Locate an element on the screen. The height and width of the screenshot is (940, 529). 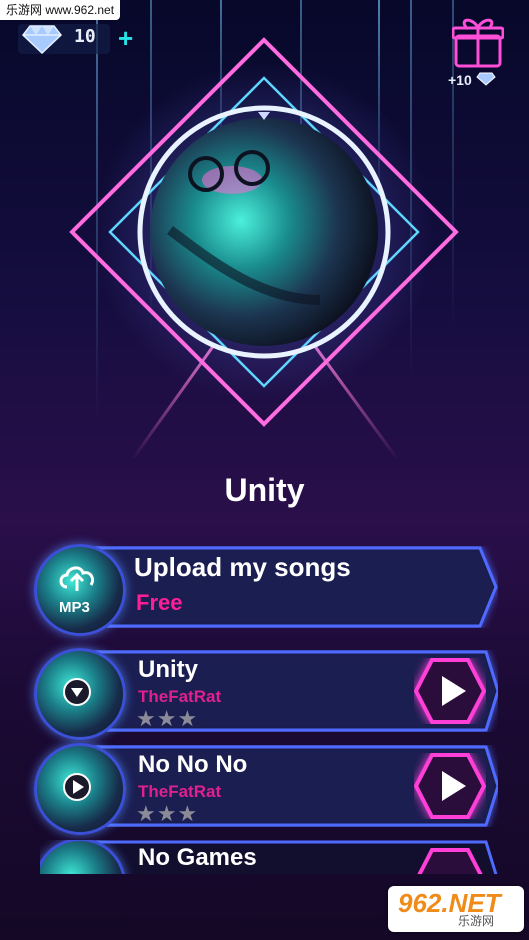
song-title: No Games is located at coordinates (197, 857).